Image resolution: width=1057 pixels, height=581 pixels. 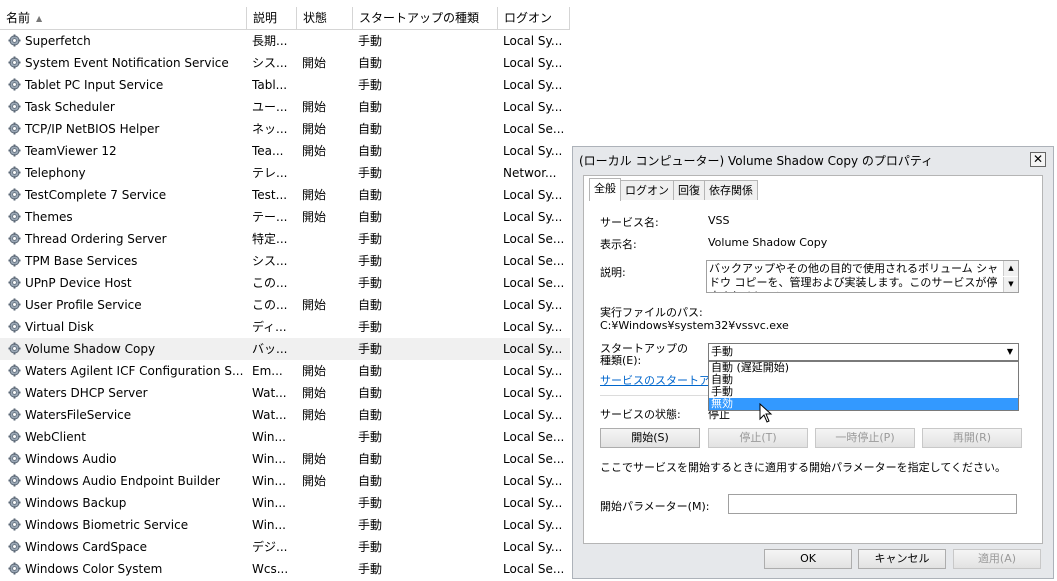 I want to click on scroll-up-icon: ▲, so click(x=1010, y=268).